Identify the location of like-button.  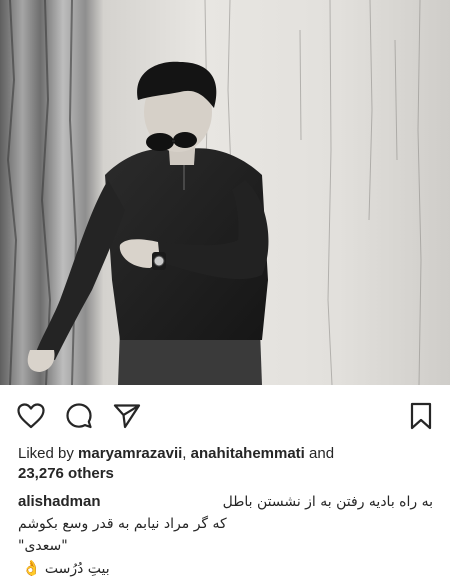
(31, 416).